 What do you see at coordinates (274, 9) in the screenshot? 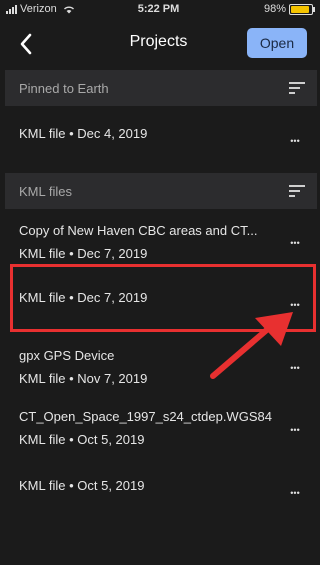
I see `battery-percent: 98%` at bounding box center [274, 9].